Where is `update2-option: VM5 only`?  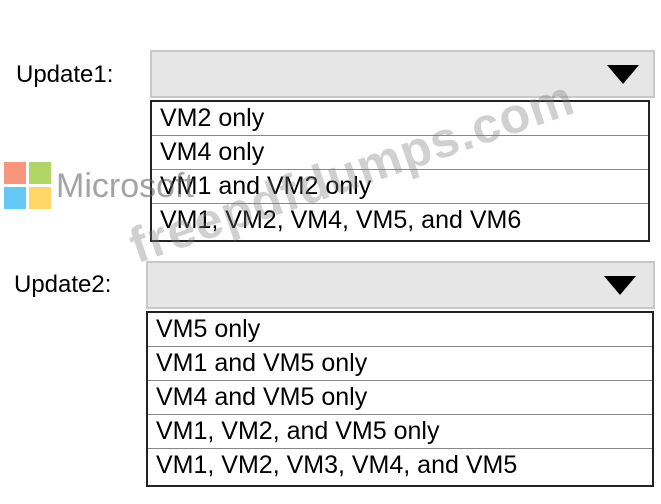
update2-option: VM5 only is located at coordinates (400, 330).